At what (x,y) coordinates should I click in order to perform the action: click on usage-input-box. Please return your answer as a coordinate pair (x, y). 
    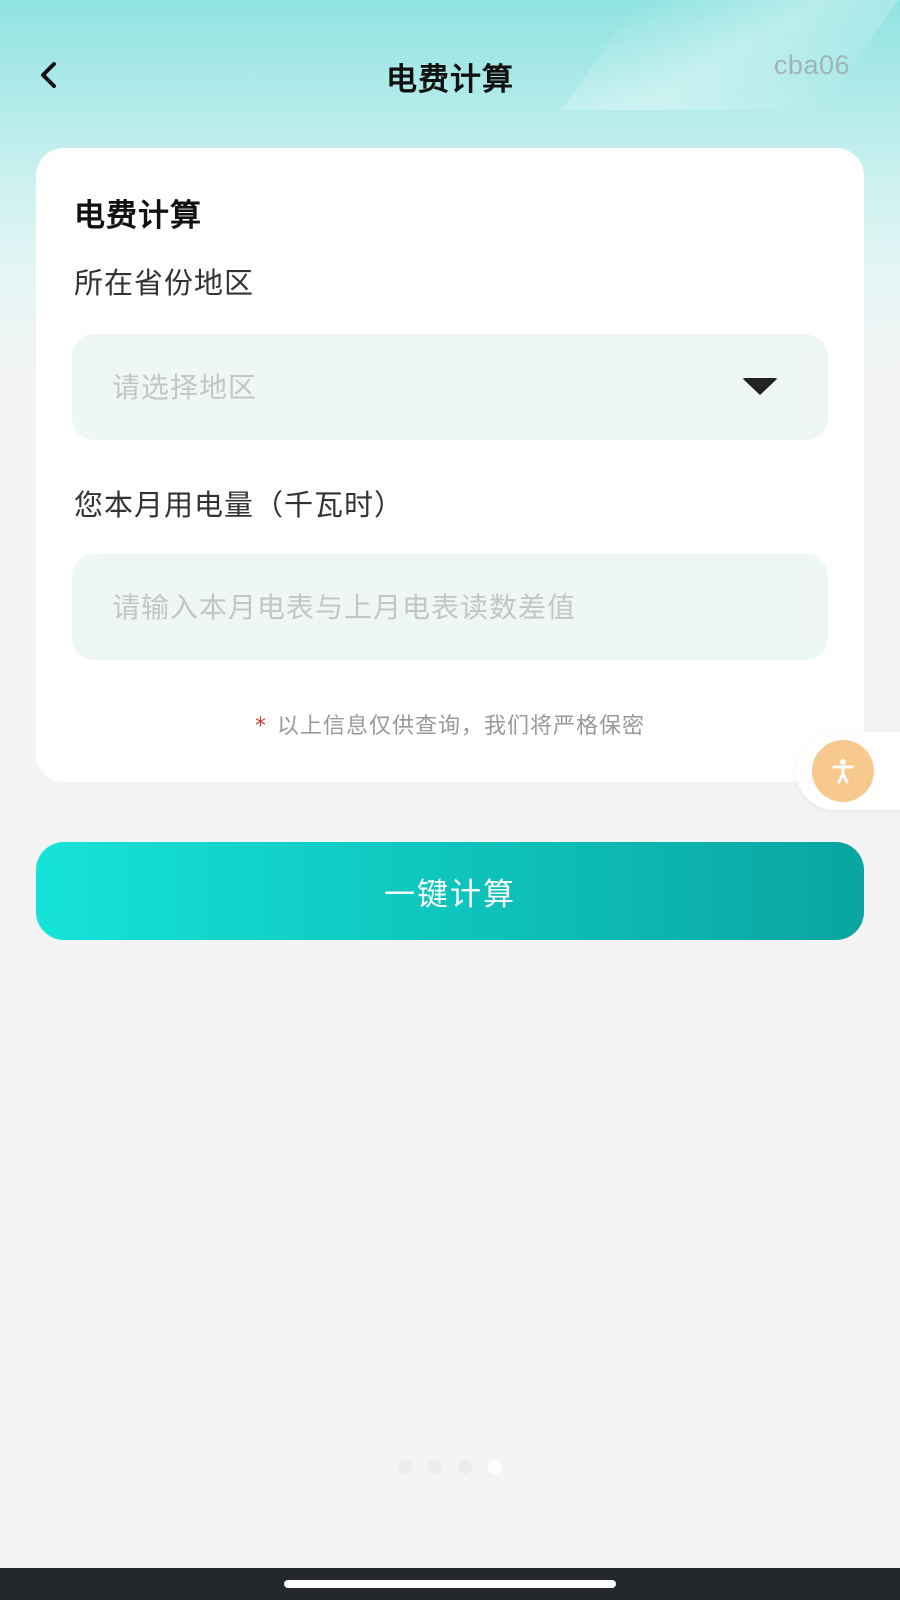
    Looking at the image, I should click on (450, 607).